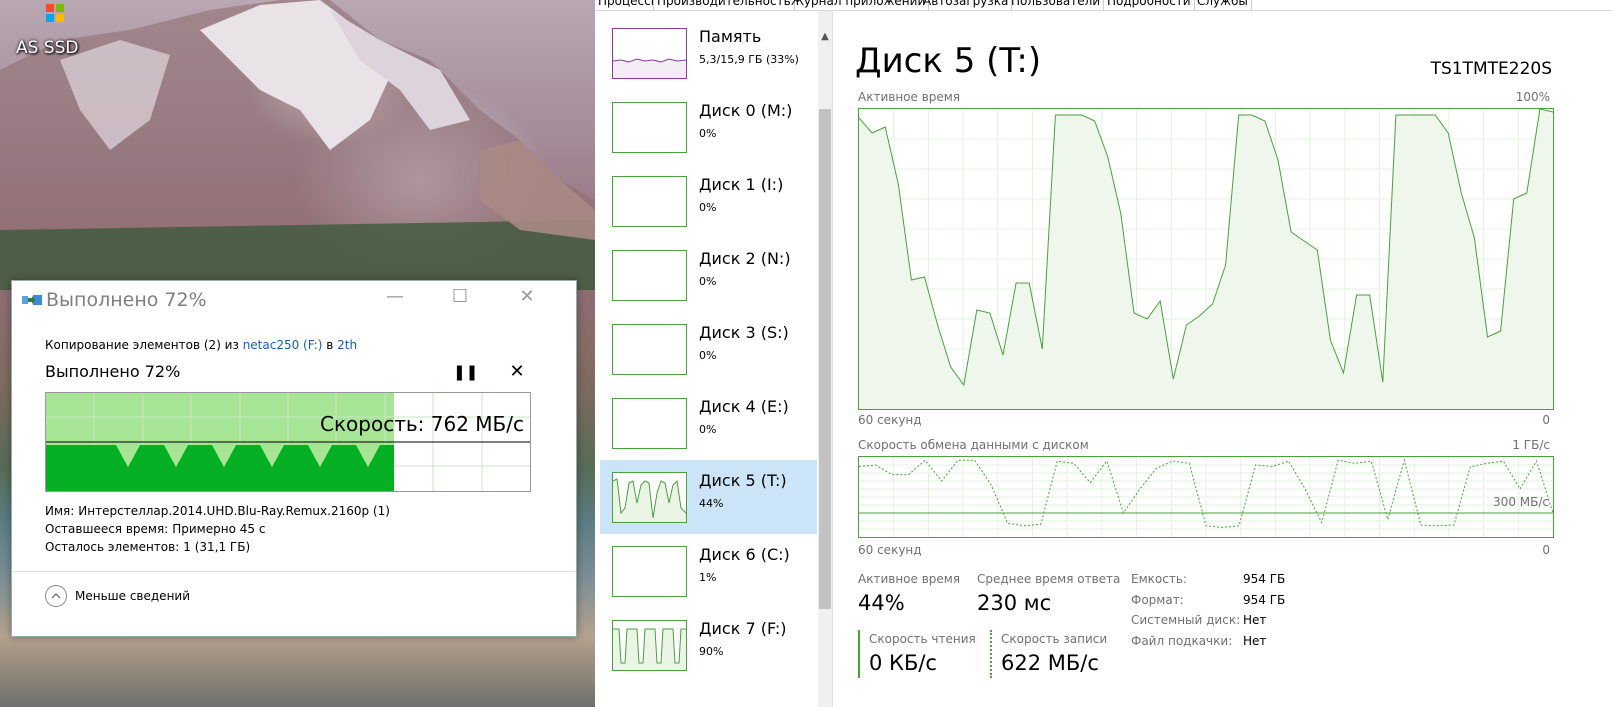 The width and height of the screenshot is (1612, 707). What do you see at coordinates (517, 372) in the screenshot?
I see `cancel-copy-button: ✕` at bounding box center [517, 372].